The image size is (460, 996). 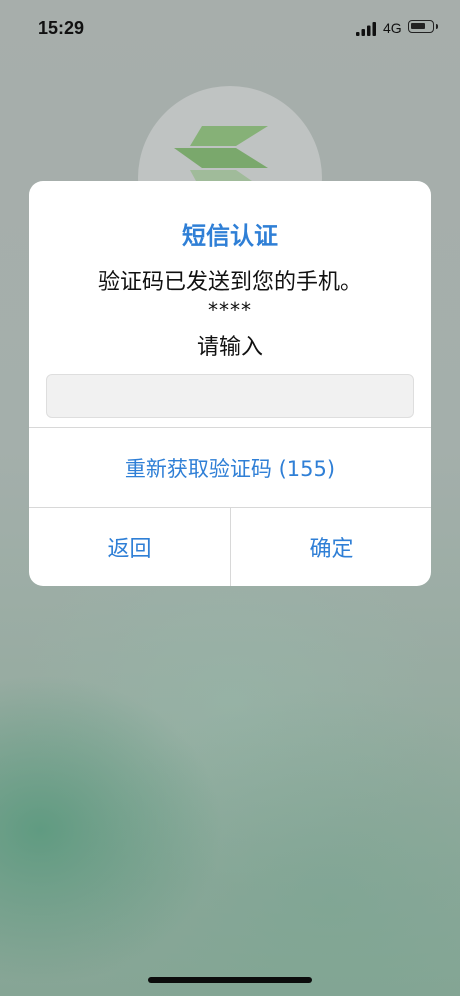 What do you see at coordinates (229, 347) in the screenshot?
I see `dialog-prompt: 请输入` at bounding box center [229, 347].